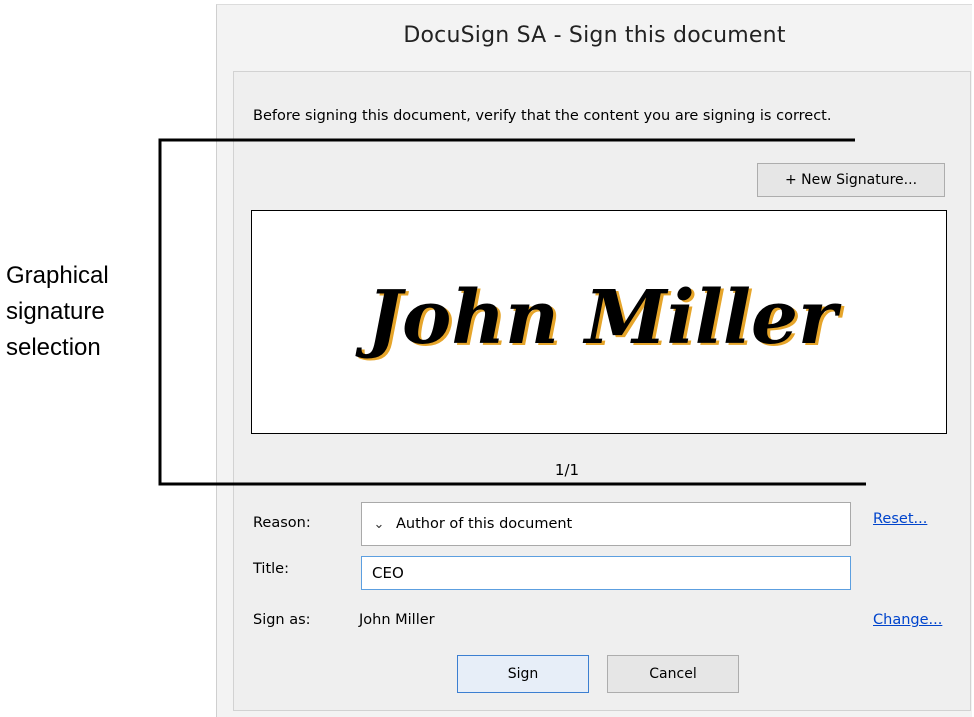 The width and height of the screenshot is (974, 717). I want to click on cancel-button: Cancel, so click(673, 674).